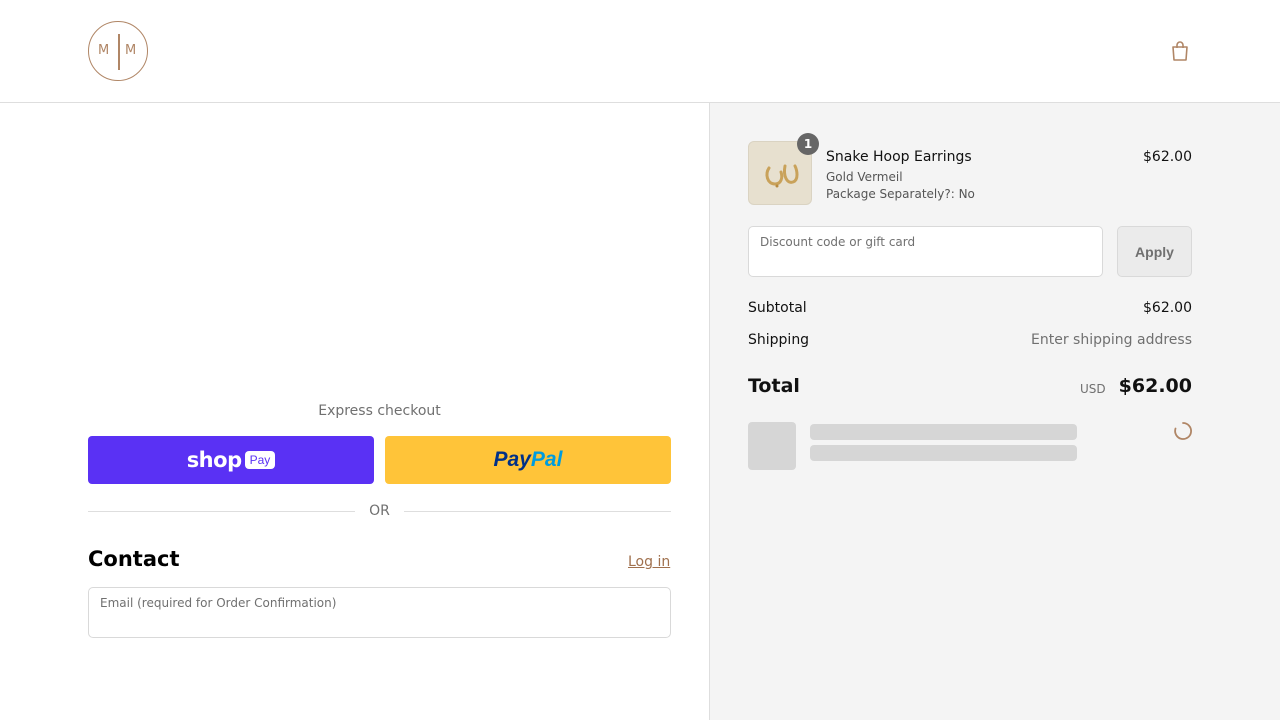 Image resolution: width=1280 pixels, height=720 pixels. What do you see at coordinates (104, 50) in the screenshot?
I see `logo-letter-left: M` at bounding box center [104, 50].